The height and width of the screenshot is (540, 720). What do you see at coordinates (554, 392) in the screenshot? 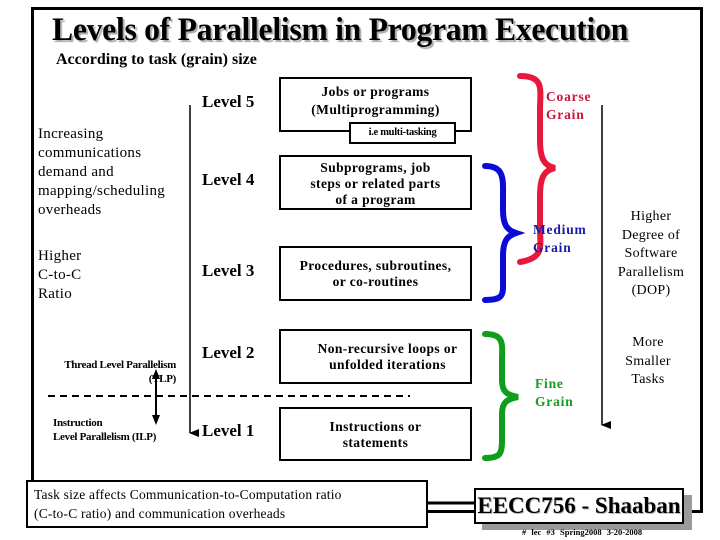
I see `fine-grain-label: Fine Grain` at bounding box center [554, 392].